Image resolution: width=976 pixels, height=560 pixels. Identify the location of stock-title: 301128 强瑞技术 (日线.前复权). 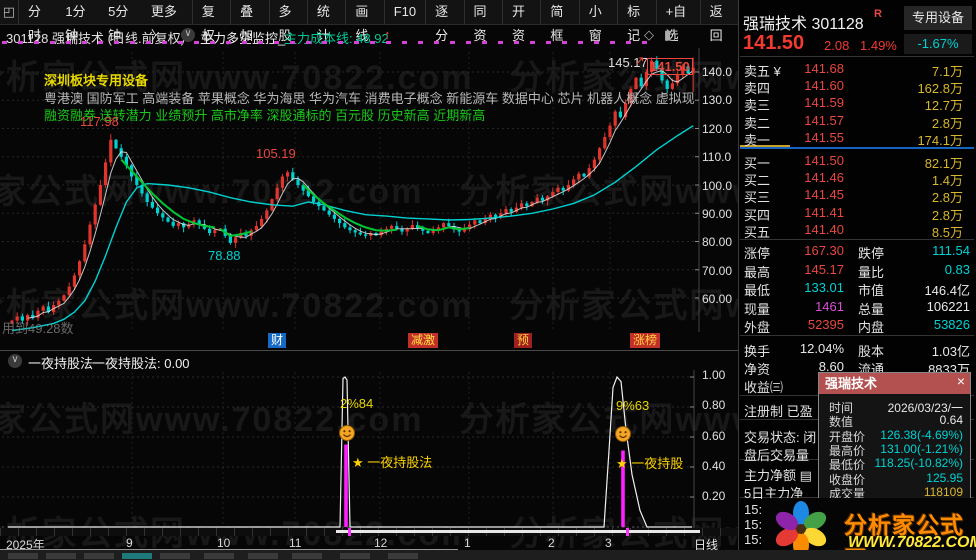
(95, 38).